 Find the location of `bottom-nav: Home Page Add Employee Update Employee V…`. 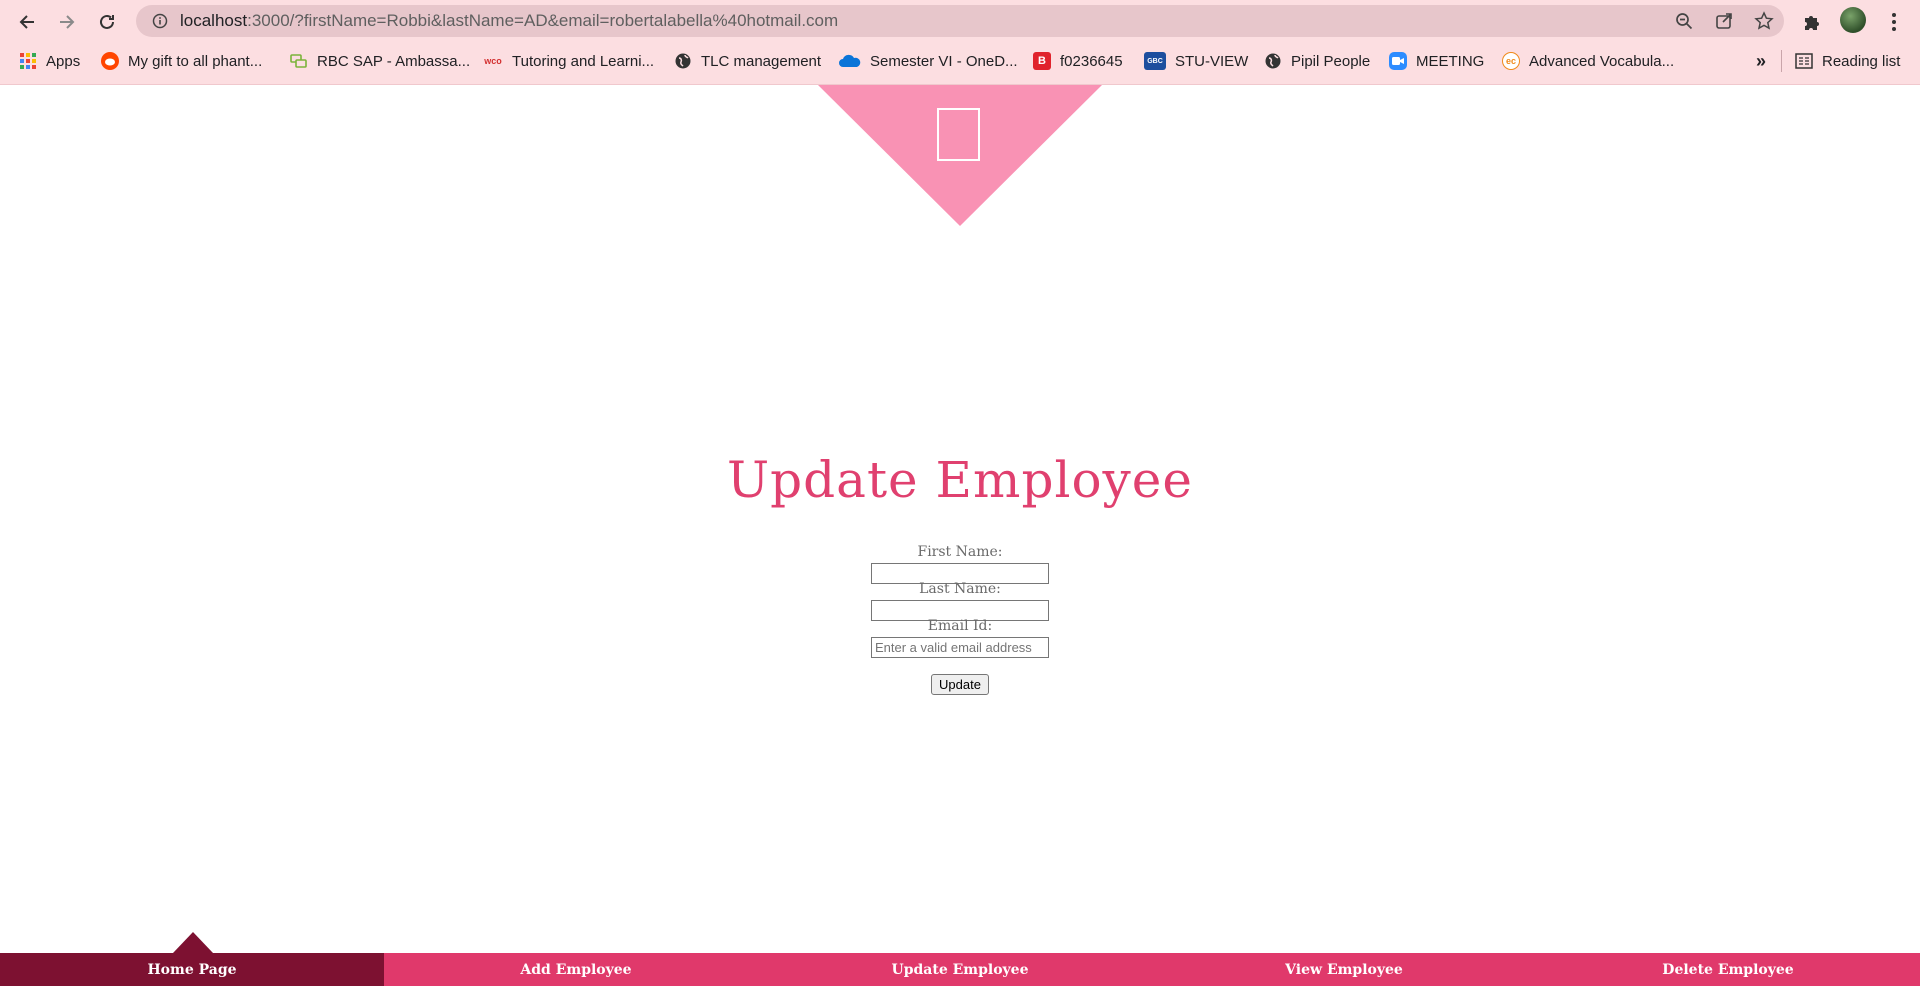

bottom-nav: Home Page Add Employee Update Employee V… is located at coordinates (960, 969).